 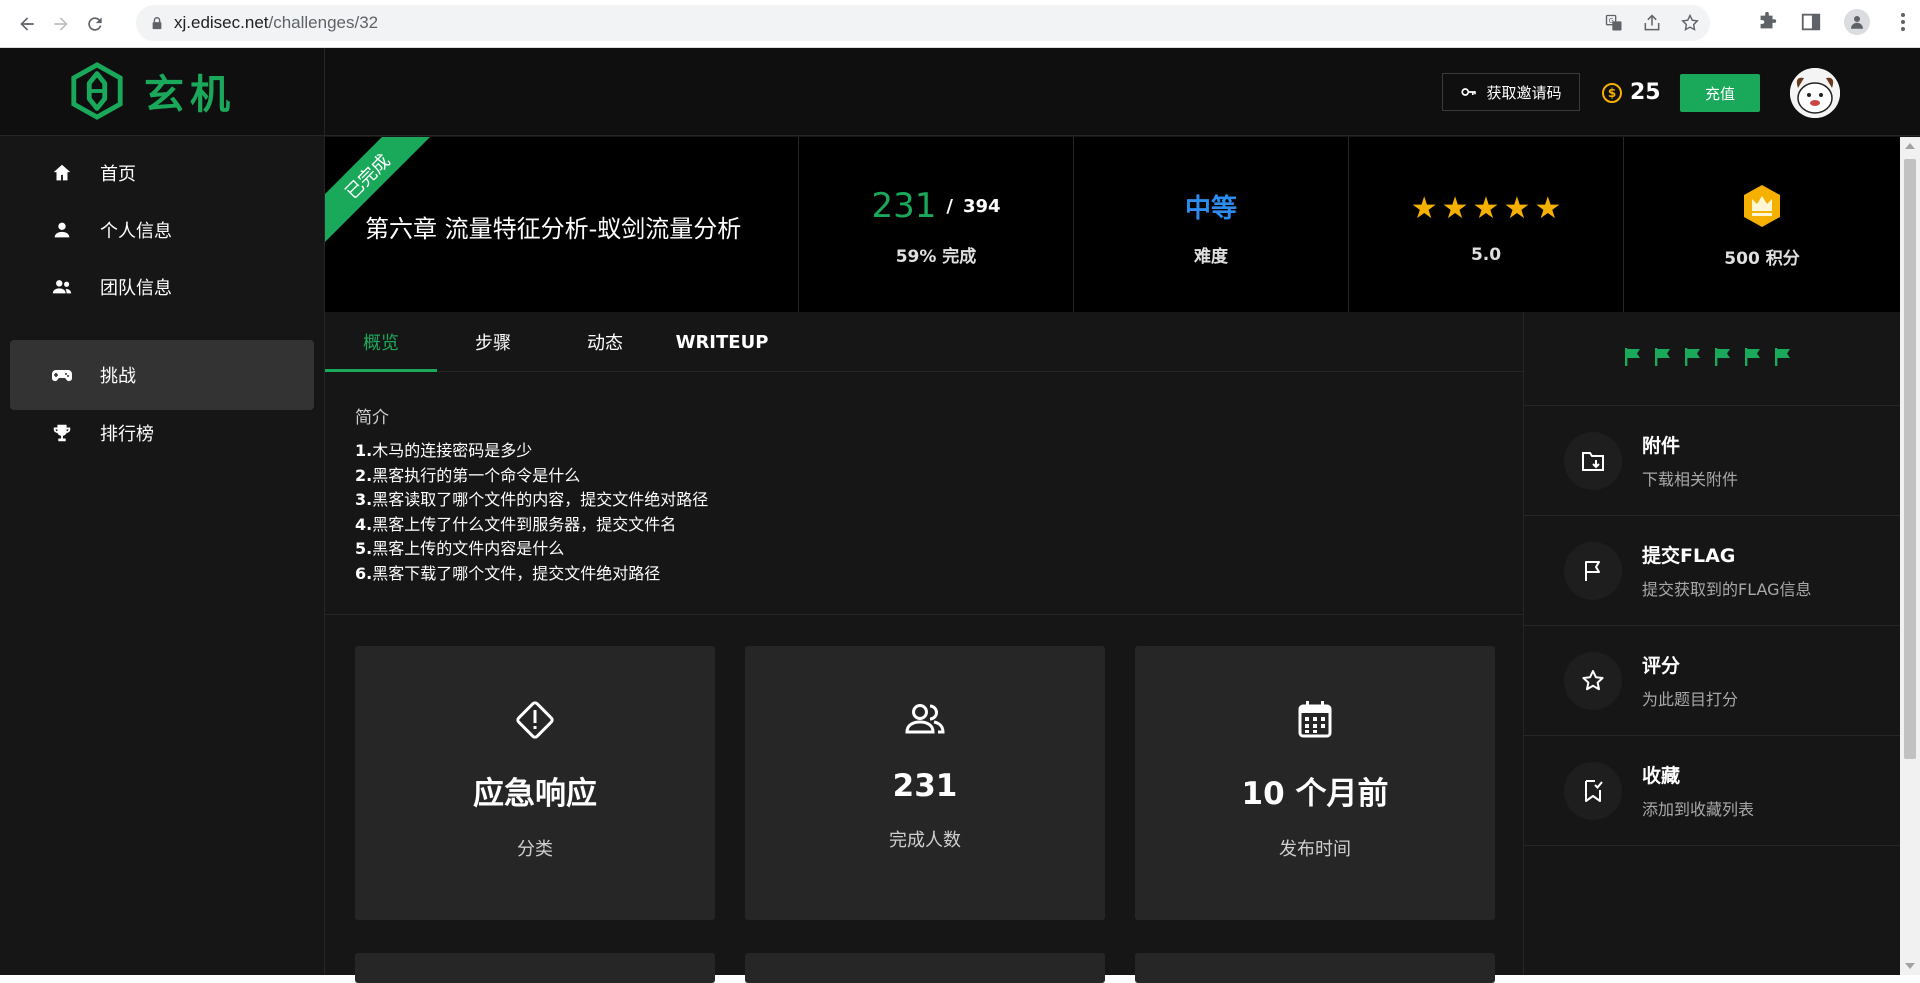 I want to click on category-value: 应急响应, so click(x=535, y=794).